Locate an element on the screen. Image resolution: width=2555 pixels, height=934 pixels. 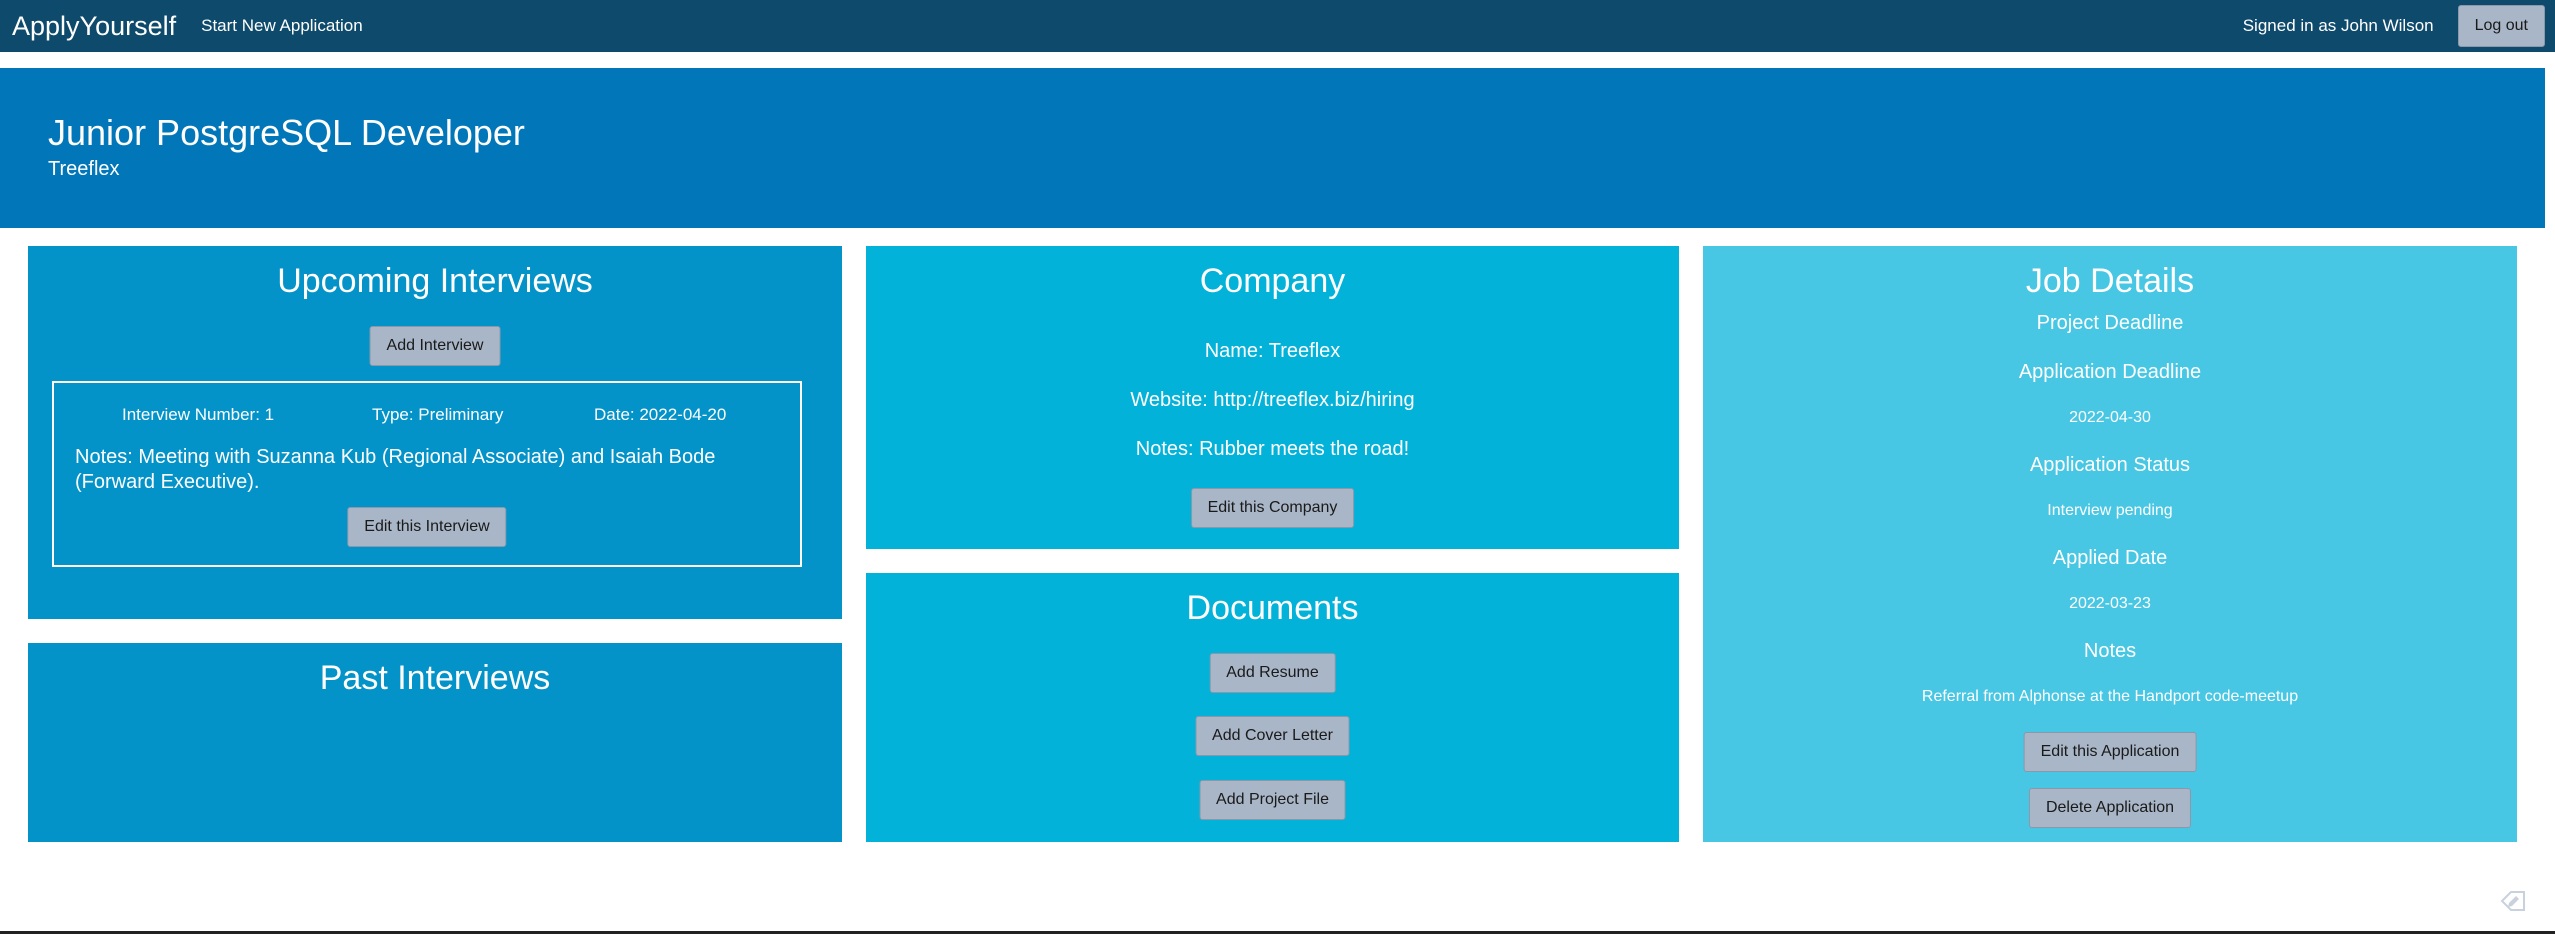
company-subtitle: Treeflex is located at coordinates (84, 169).